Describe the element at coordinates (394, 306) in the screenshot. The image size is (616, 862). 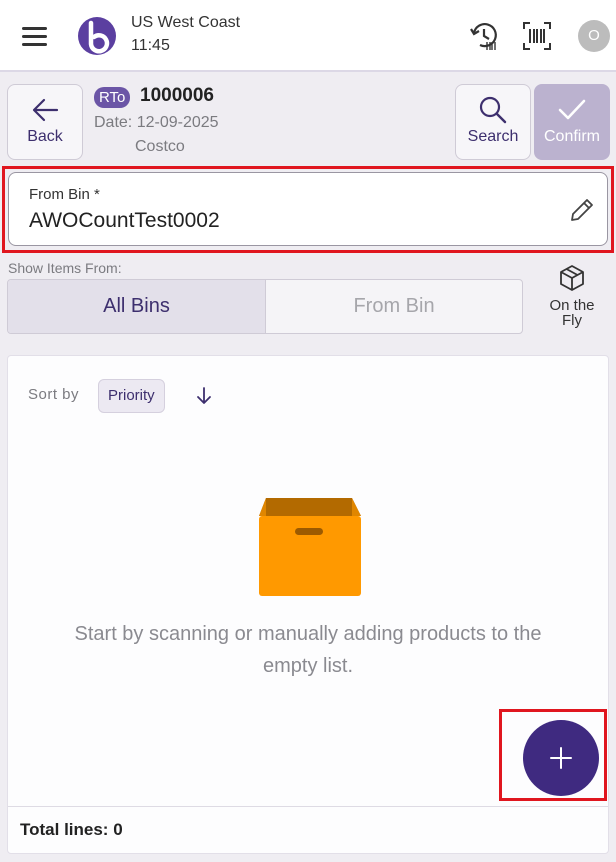
I see `toggle-from-bin: From Bin` at that location.